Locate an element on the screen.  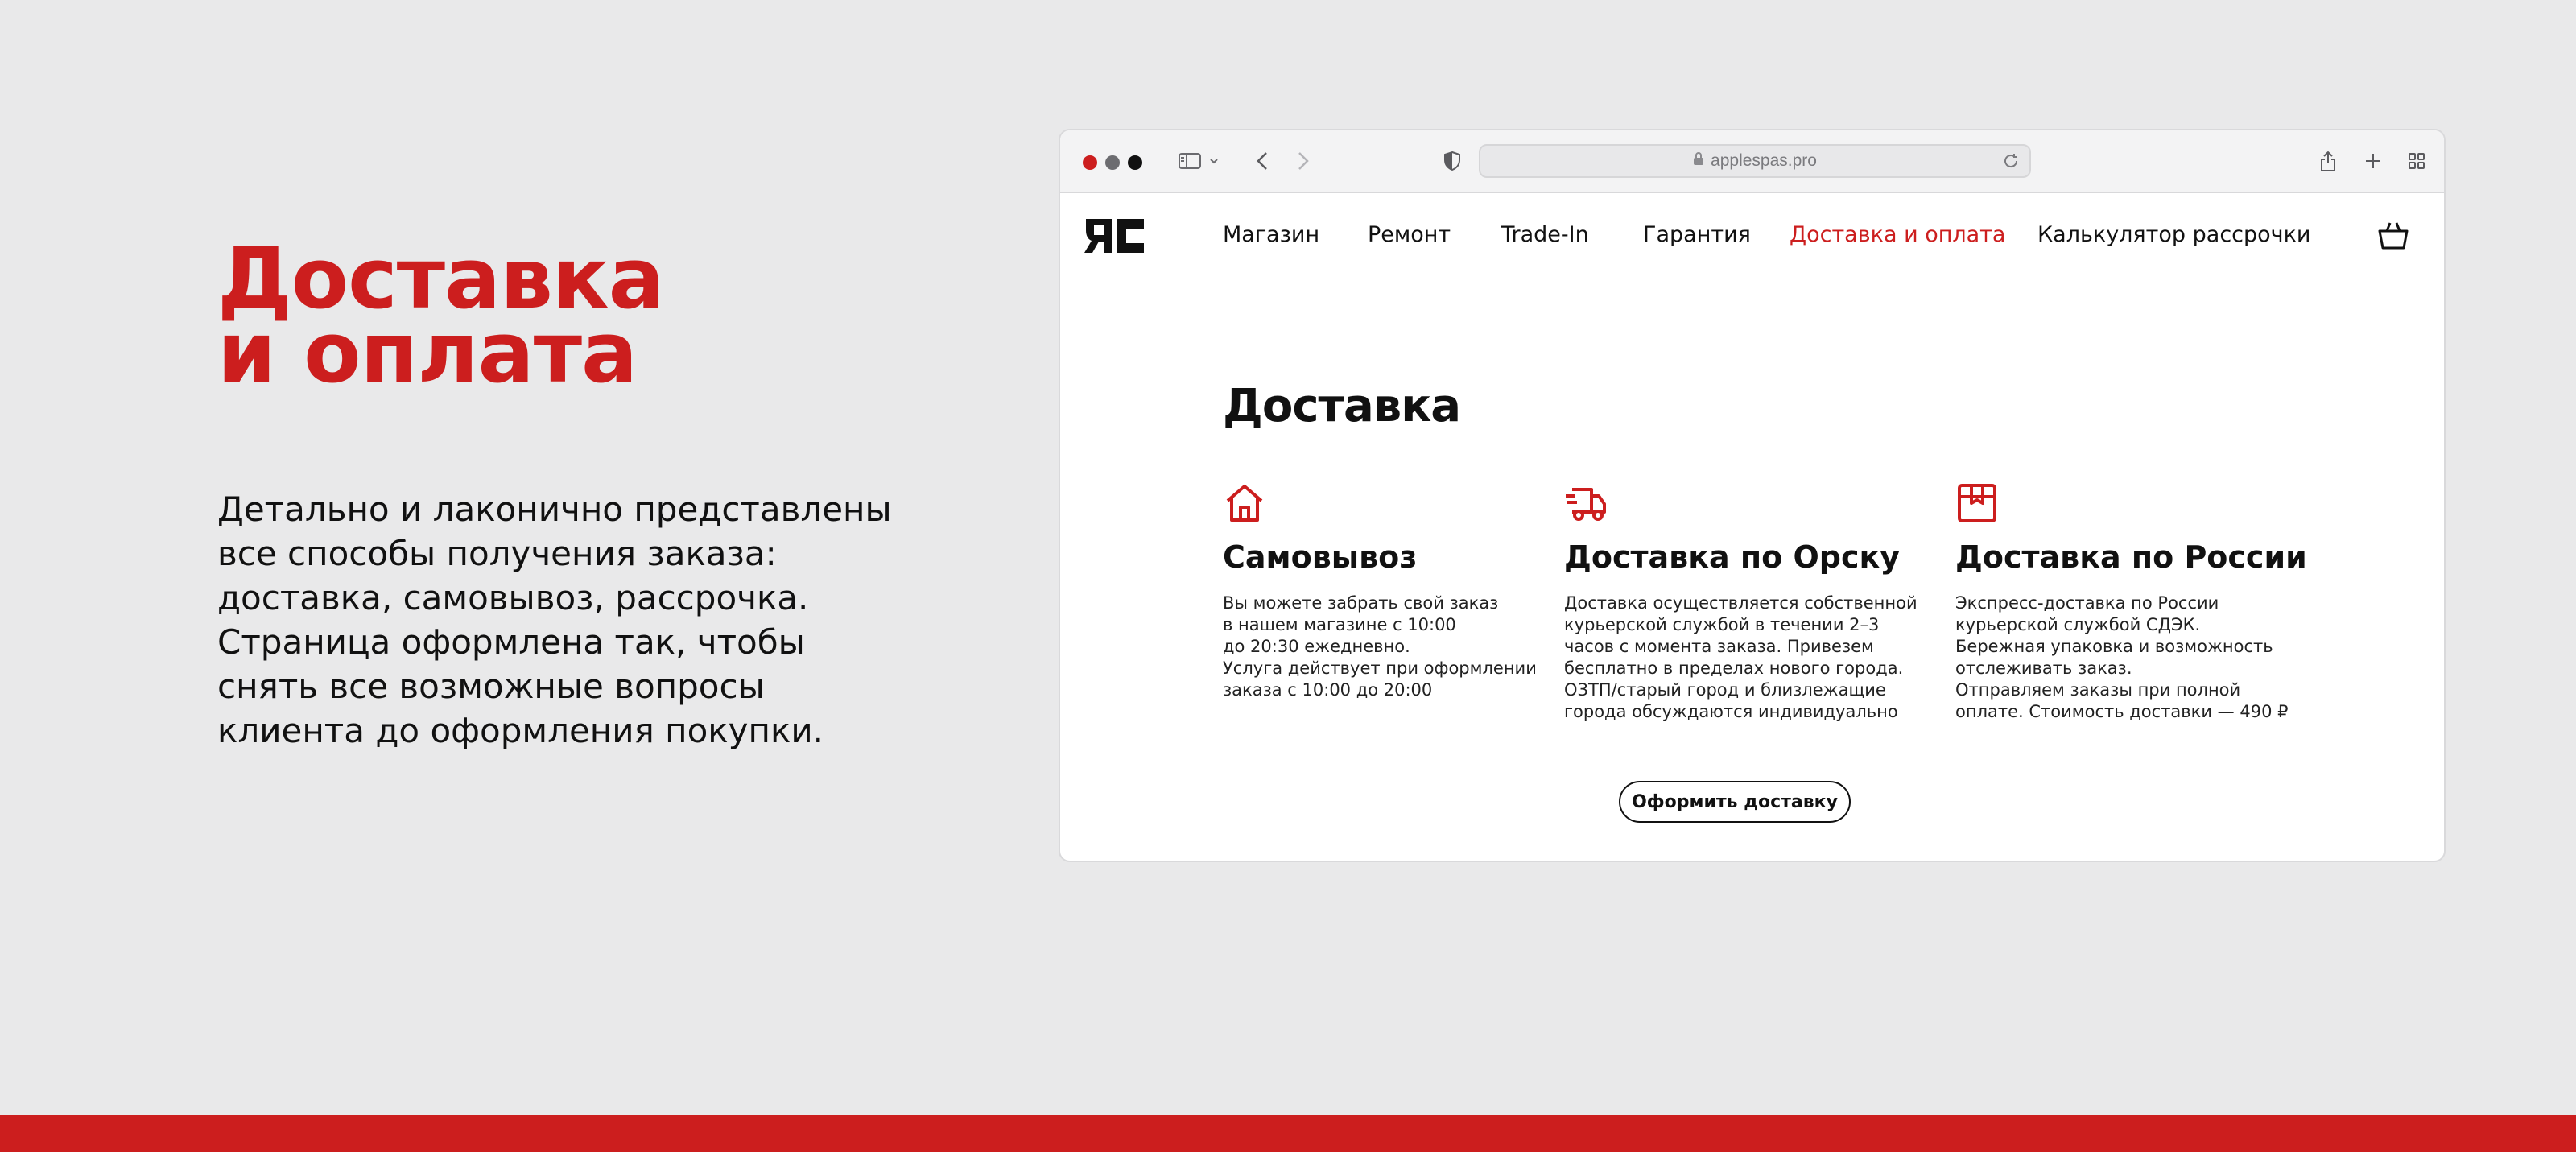
delivery-option-title: Доставка по Орску is located at coordinates (1732, 557).